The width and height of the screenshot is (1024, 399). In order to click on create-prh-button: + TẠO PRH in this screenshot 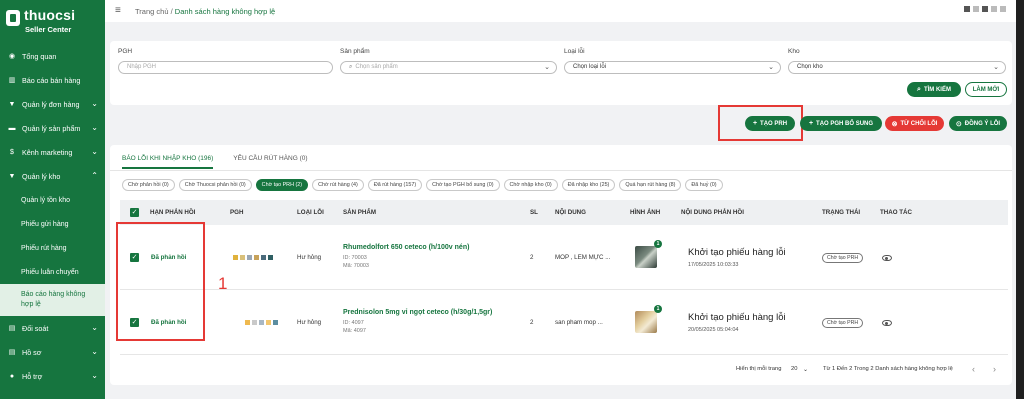, I will do `click(770, 123)`.